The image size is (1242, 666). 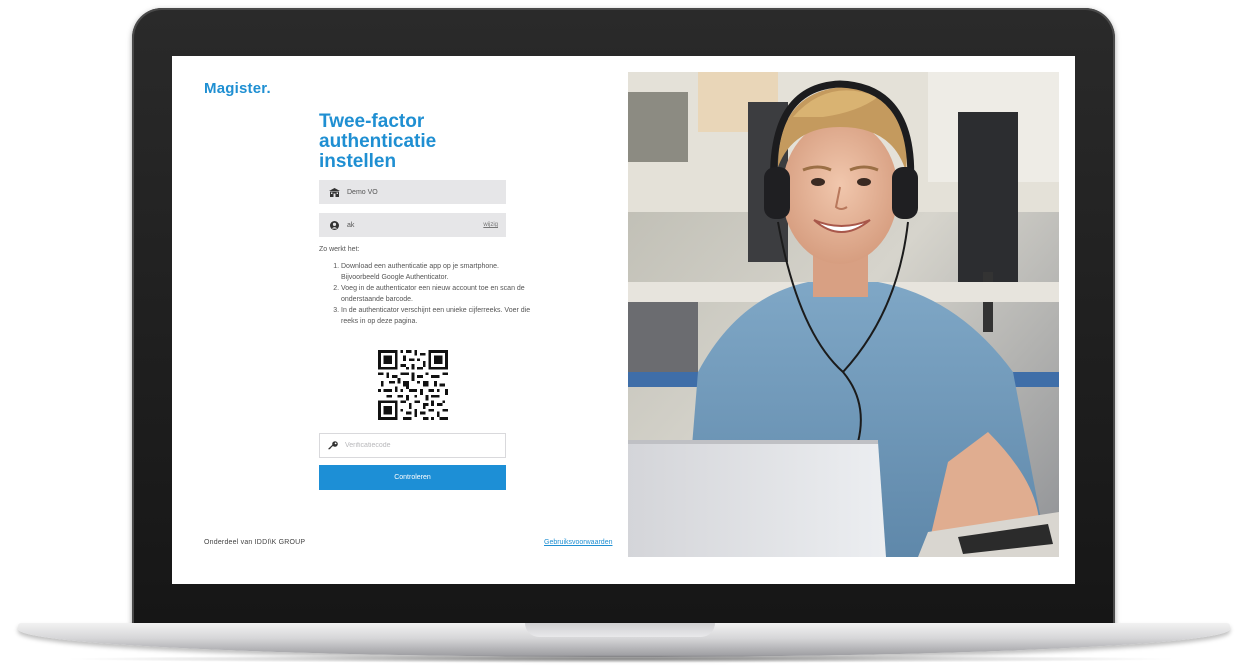 I want to click on page-title-line-2: authenticatie, so click(x=378, y=141).